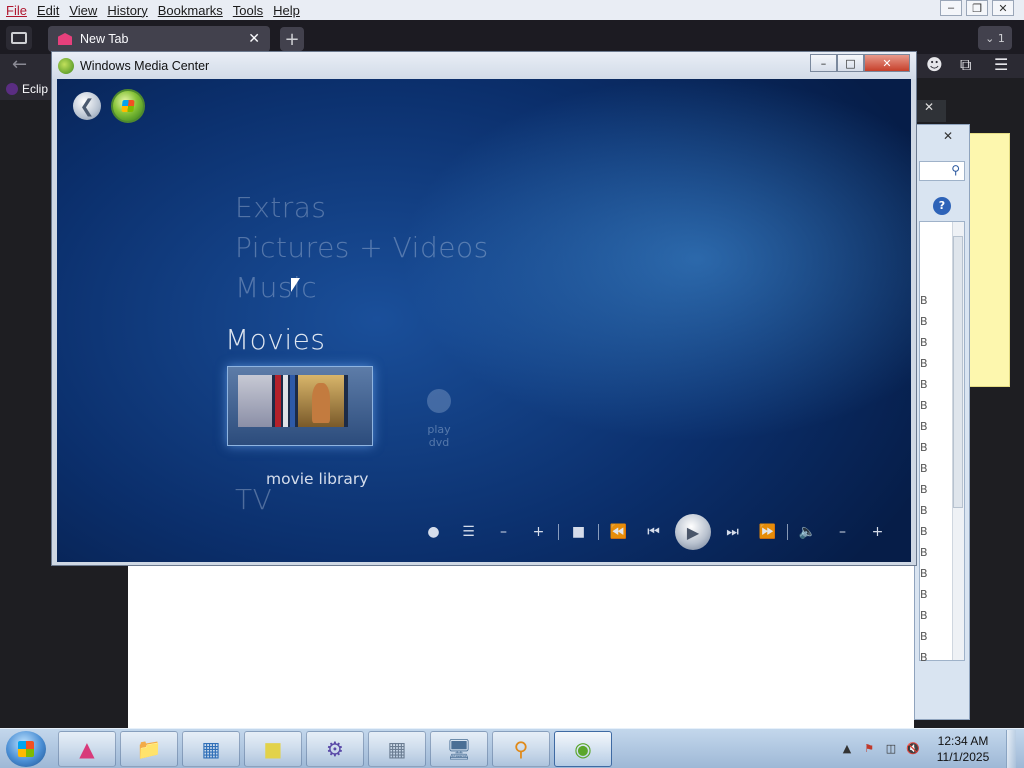 Image resolution: width=1024 pixels, height=768 pixels. I want to click on taskbar-app-explorer: 📁, so click(149, 749).